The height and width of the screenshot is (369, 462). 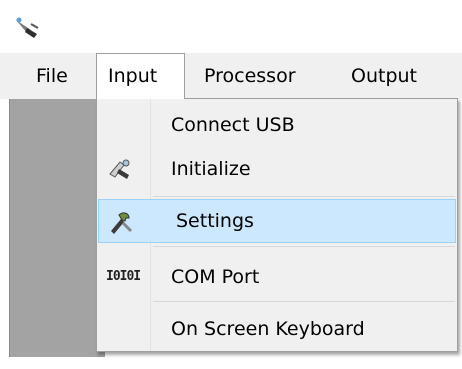 What do you see at coordinates (123, 276) in the screenshot?
I see `binary-icon: I0I0I` at bounding box center [123, 276].